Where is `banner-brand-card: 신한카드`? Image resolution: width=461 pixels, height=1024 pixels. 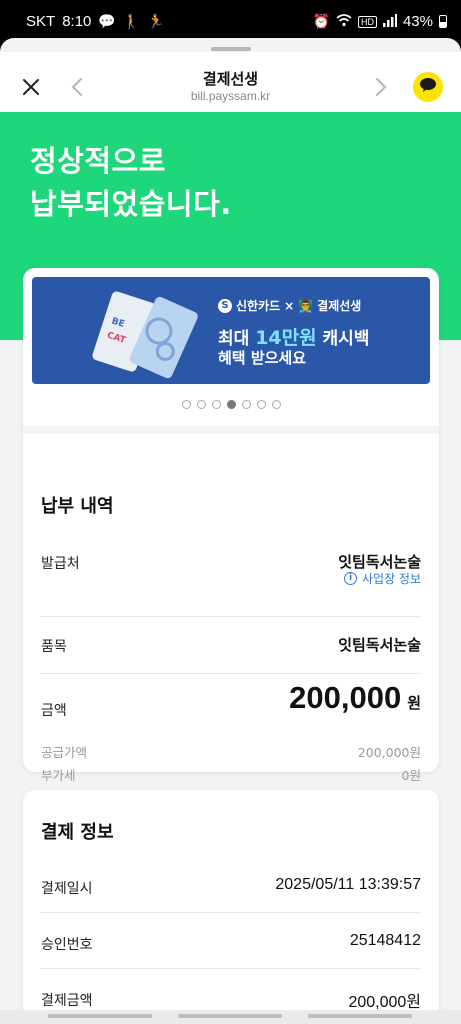
banner-brand-card: 신한카드 is located at coordinates (258, 306).